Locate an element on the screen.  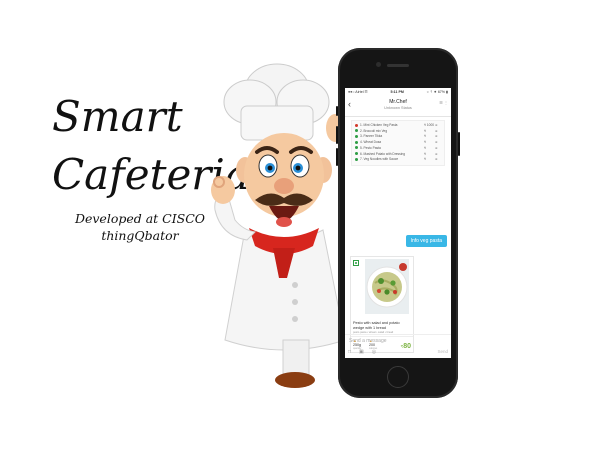
menu-item-name: 1. Mint Chicken Veg Pasta is located at coordinates (379, 125).